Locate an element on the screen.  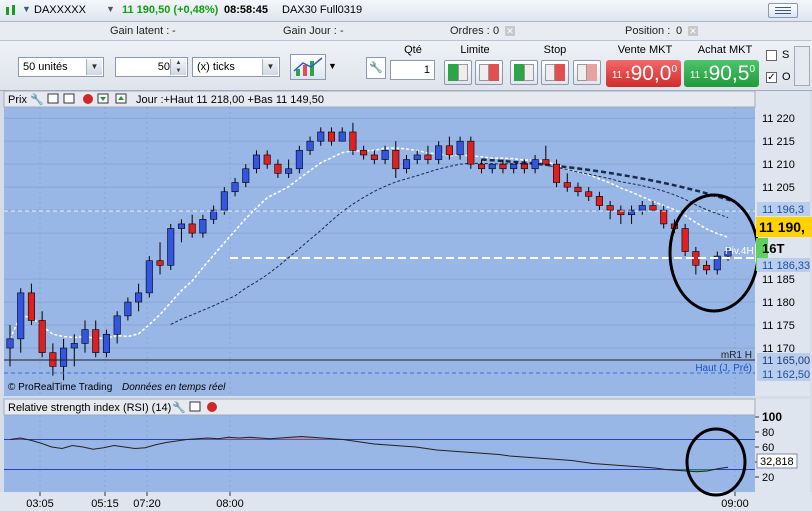
quantity-select: 50 unités ▼ is located at coordinates (61, 67).